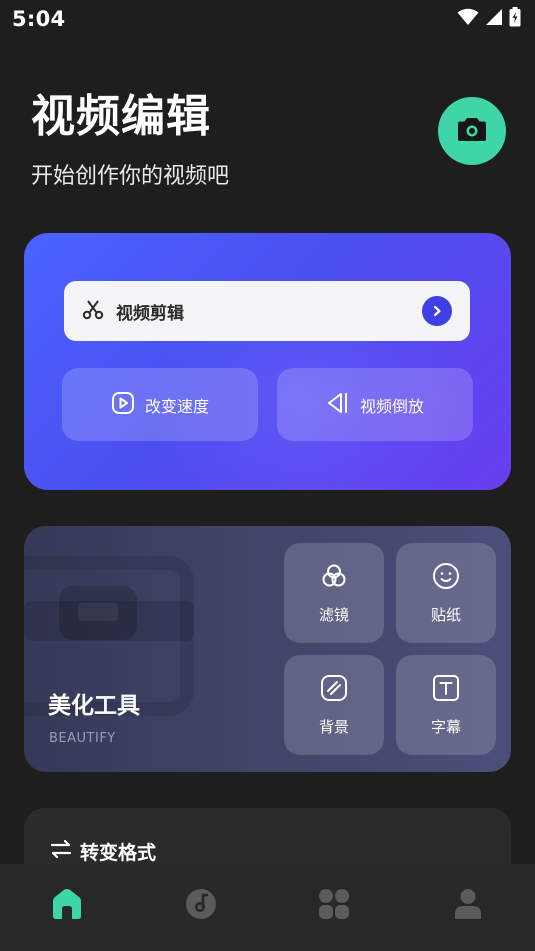 Image resolution: width=535 pixels, height=951 pixels. What do you see at coordinates (468, 19) in the screenshot?
I see `wifi-icon` at bounding box center [468, 19].